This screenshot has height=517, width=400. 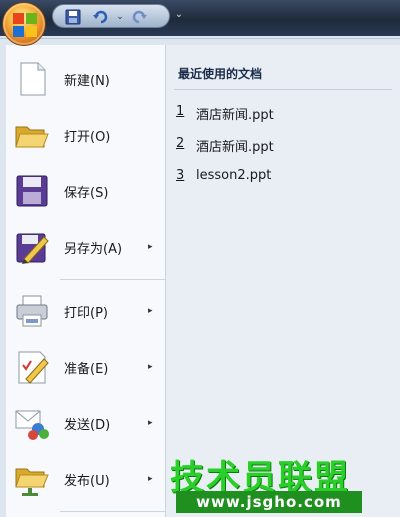 I want to click on menu-item-save-as: 另存为(A) ▸, so click(x=86, y=247).